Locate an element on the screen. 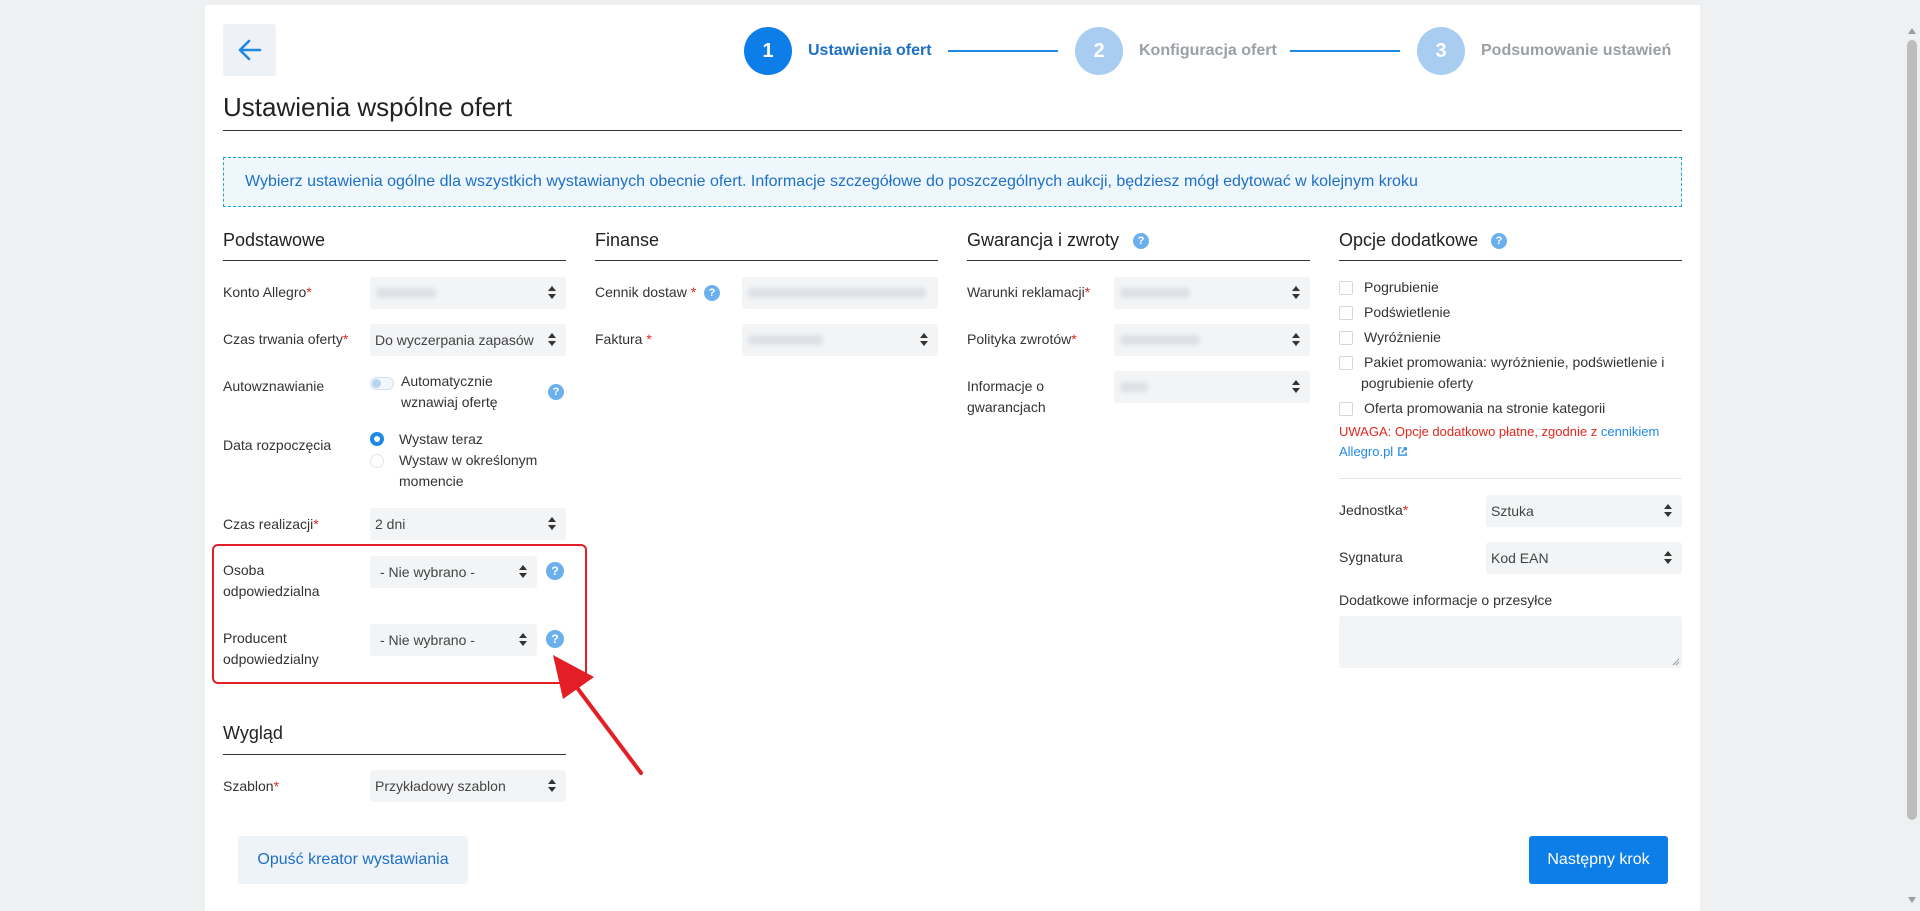  konto-label: Konto Allegro* is located at coordinates (267, 292).